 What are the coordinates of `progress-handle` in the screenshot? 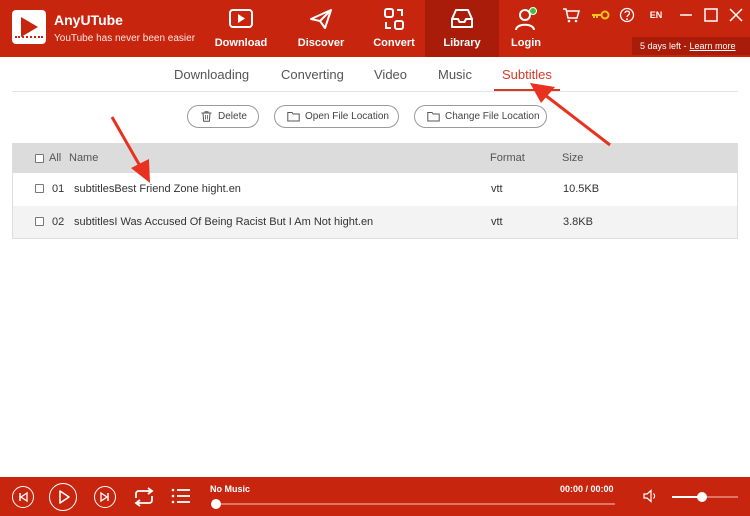 It's located at (216, 504).